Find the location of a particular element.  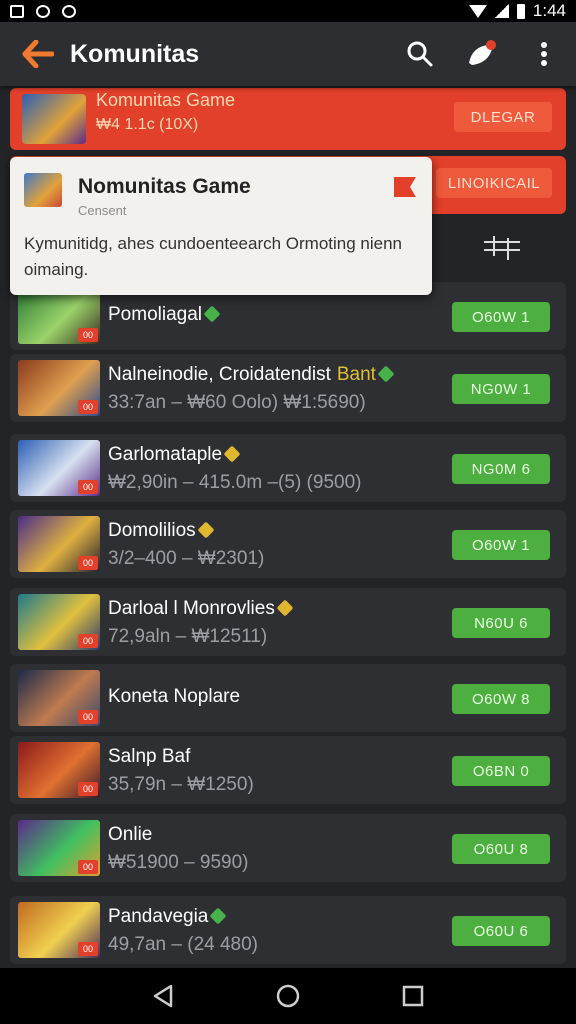

popup-title: Nomunitas Game is located at coordinates (164, 186).